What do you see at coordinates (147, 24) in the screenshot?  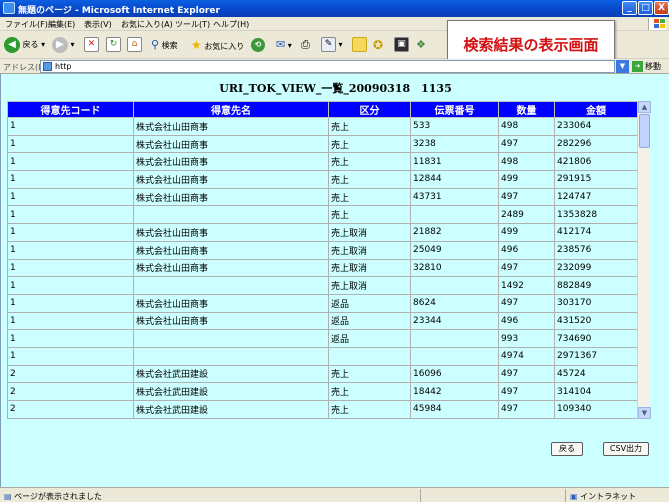 I see `menu-favorites: お気に入り(A)` at bounding box center [147, 24].